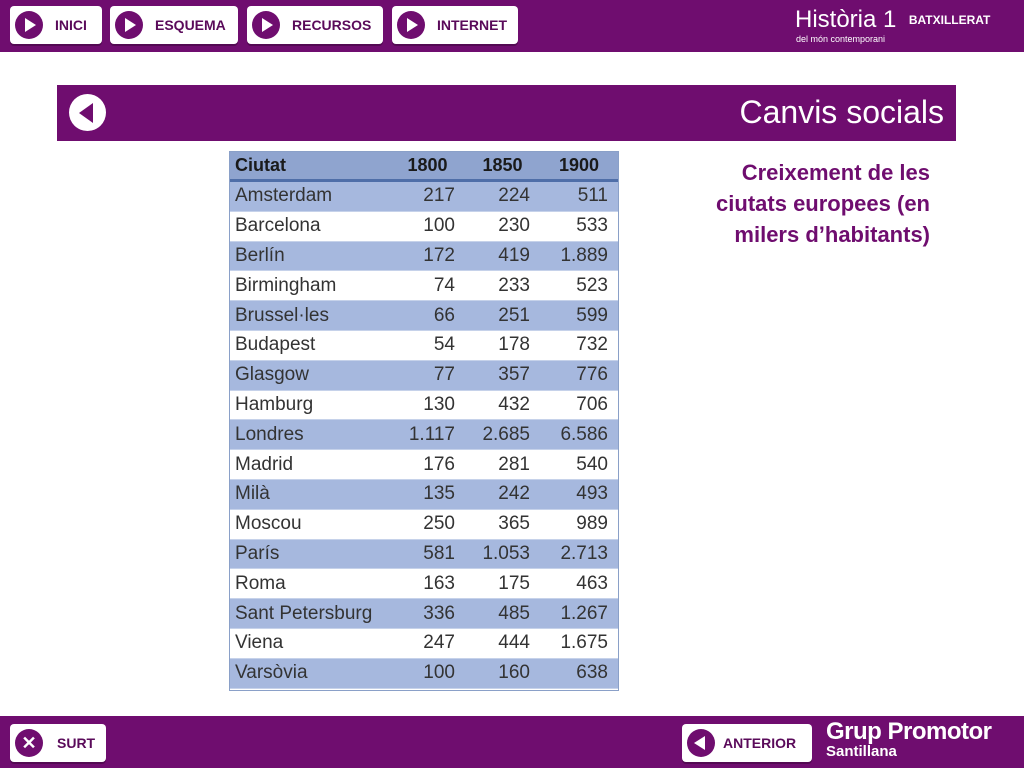  What do you see at coordinates (439, 613) in the screenshot?
I see `population-cell: 336` at bounding box center [439, 613].